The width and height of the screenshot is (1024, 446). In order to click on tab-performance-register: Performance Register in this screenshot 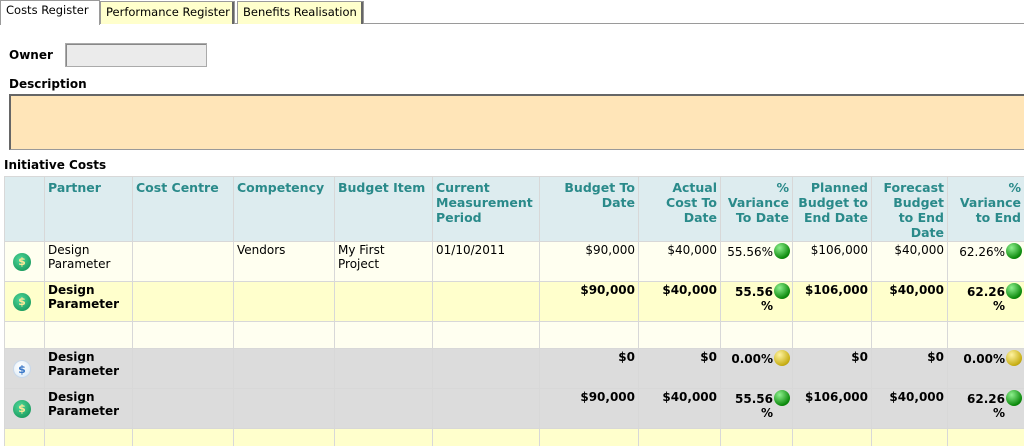, I will do `click(167, 12)`.